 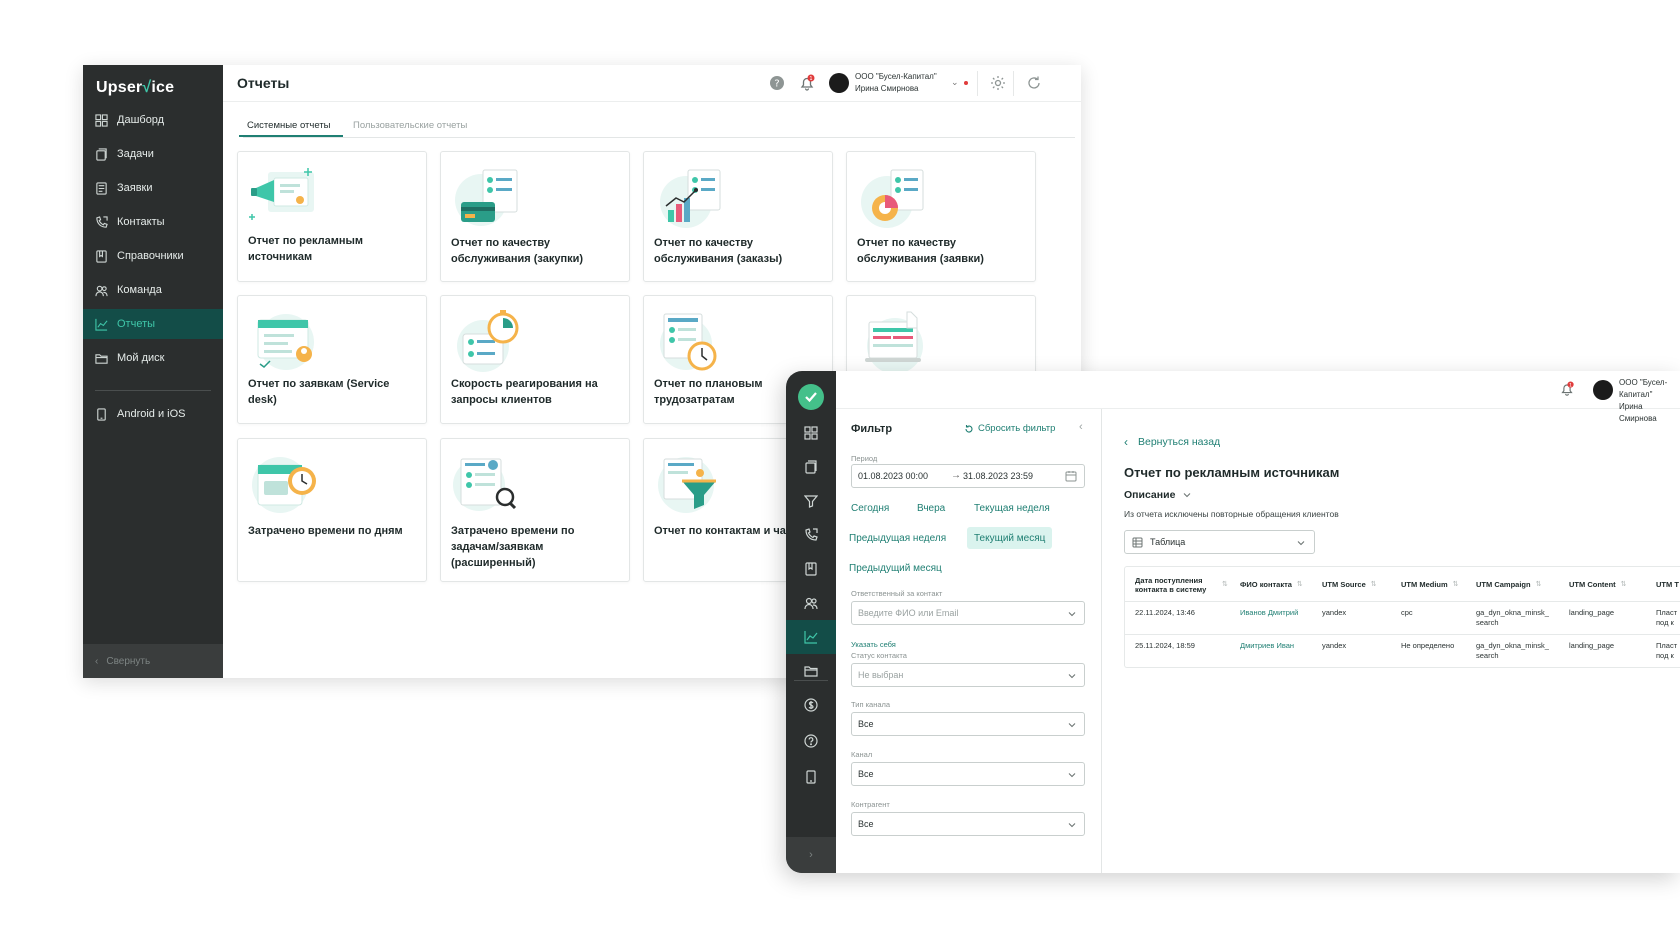 I want to click on account-info: ООО "Бусел-Капитал" Ирина Смирнова, so click(x=896, y=83).